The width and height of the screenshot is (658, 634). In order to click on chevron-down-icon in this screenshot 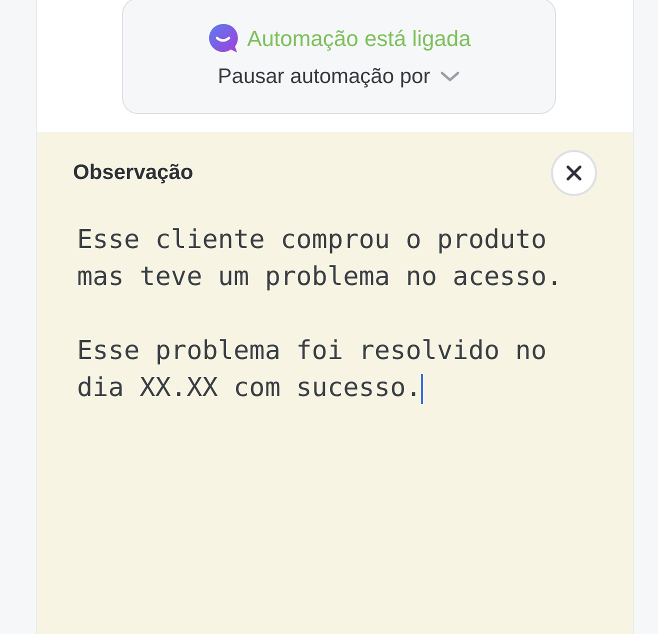, I will do `click(450, 76)`.